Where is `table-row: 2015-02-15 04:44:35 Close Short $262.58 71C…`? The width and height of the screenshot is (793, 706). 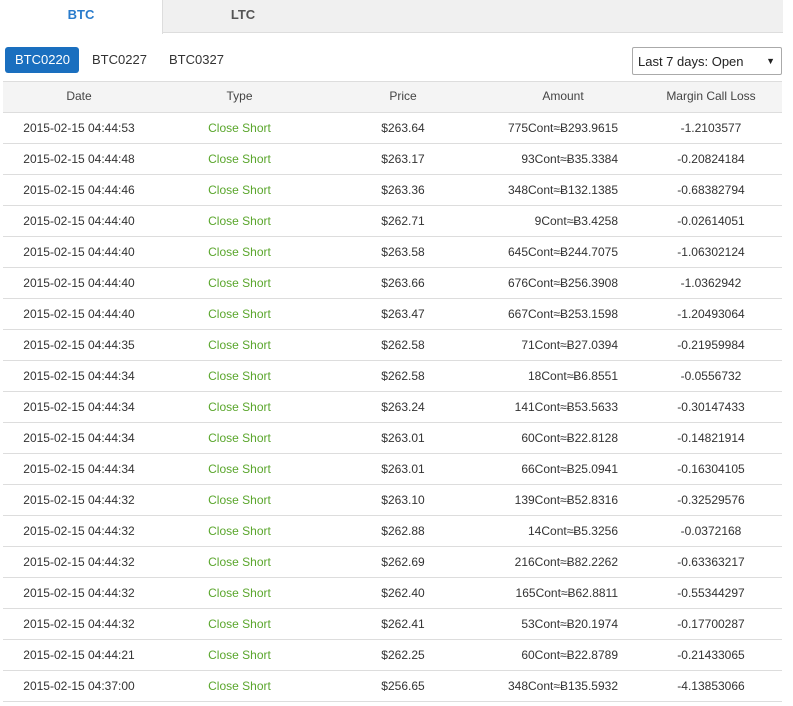
table-row: 2015-02-15 04:44:35 Close Short $262.58 71C… is located at coordinates (392, 345).